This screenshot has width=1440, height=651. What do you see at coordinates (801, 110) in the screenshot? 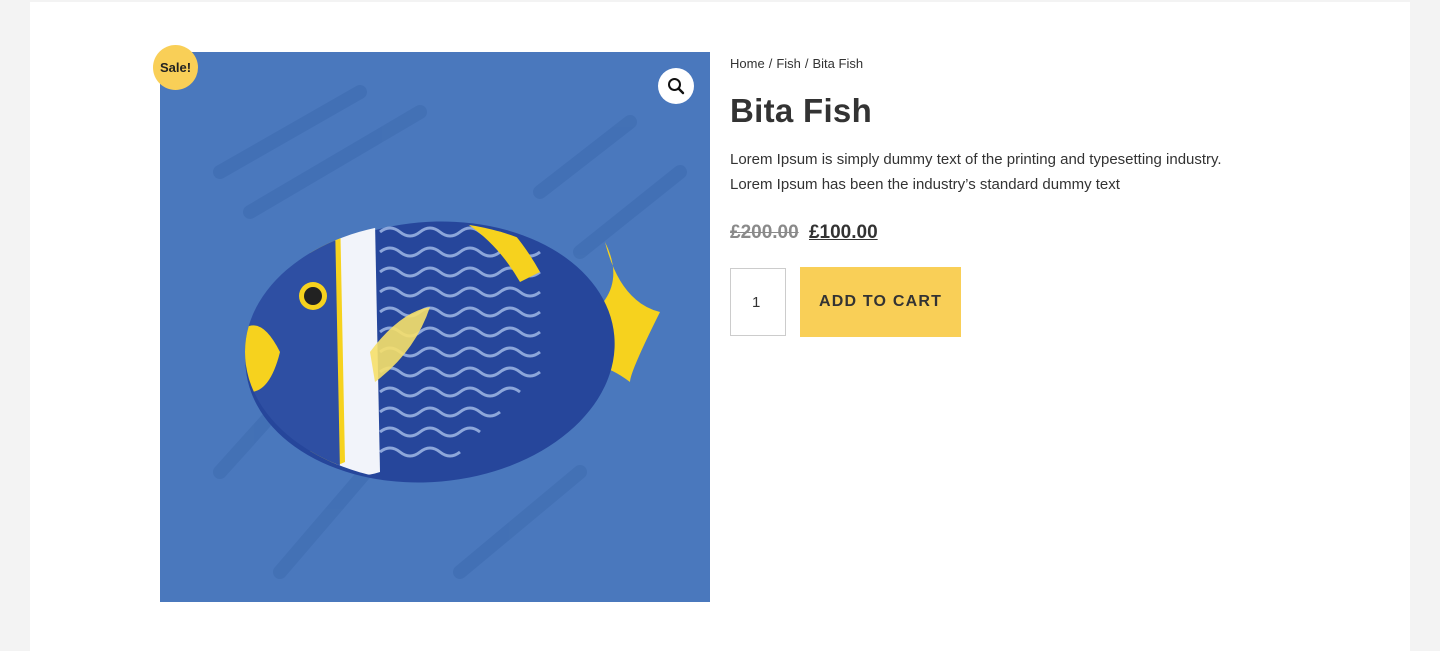
I see `product-title: Bita Fish` at bounding box center [801, 110].